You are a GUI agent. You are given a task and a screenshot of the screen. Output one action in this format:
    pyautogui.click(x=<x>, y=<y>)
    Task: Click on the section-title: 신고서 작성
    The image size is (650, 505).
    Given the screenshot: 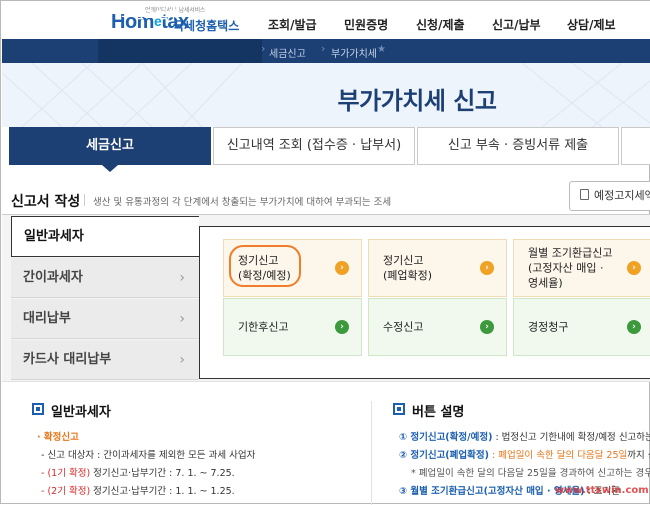 What is the action you would take?
    pyautogui.click(x=46, y=202)
    